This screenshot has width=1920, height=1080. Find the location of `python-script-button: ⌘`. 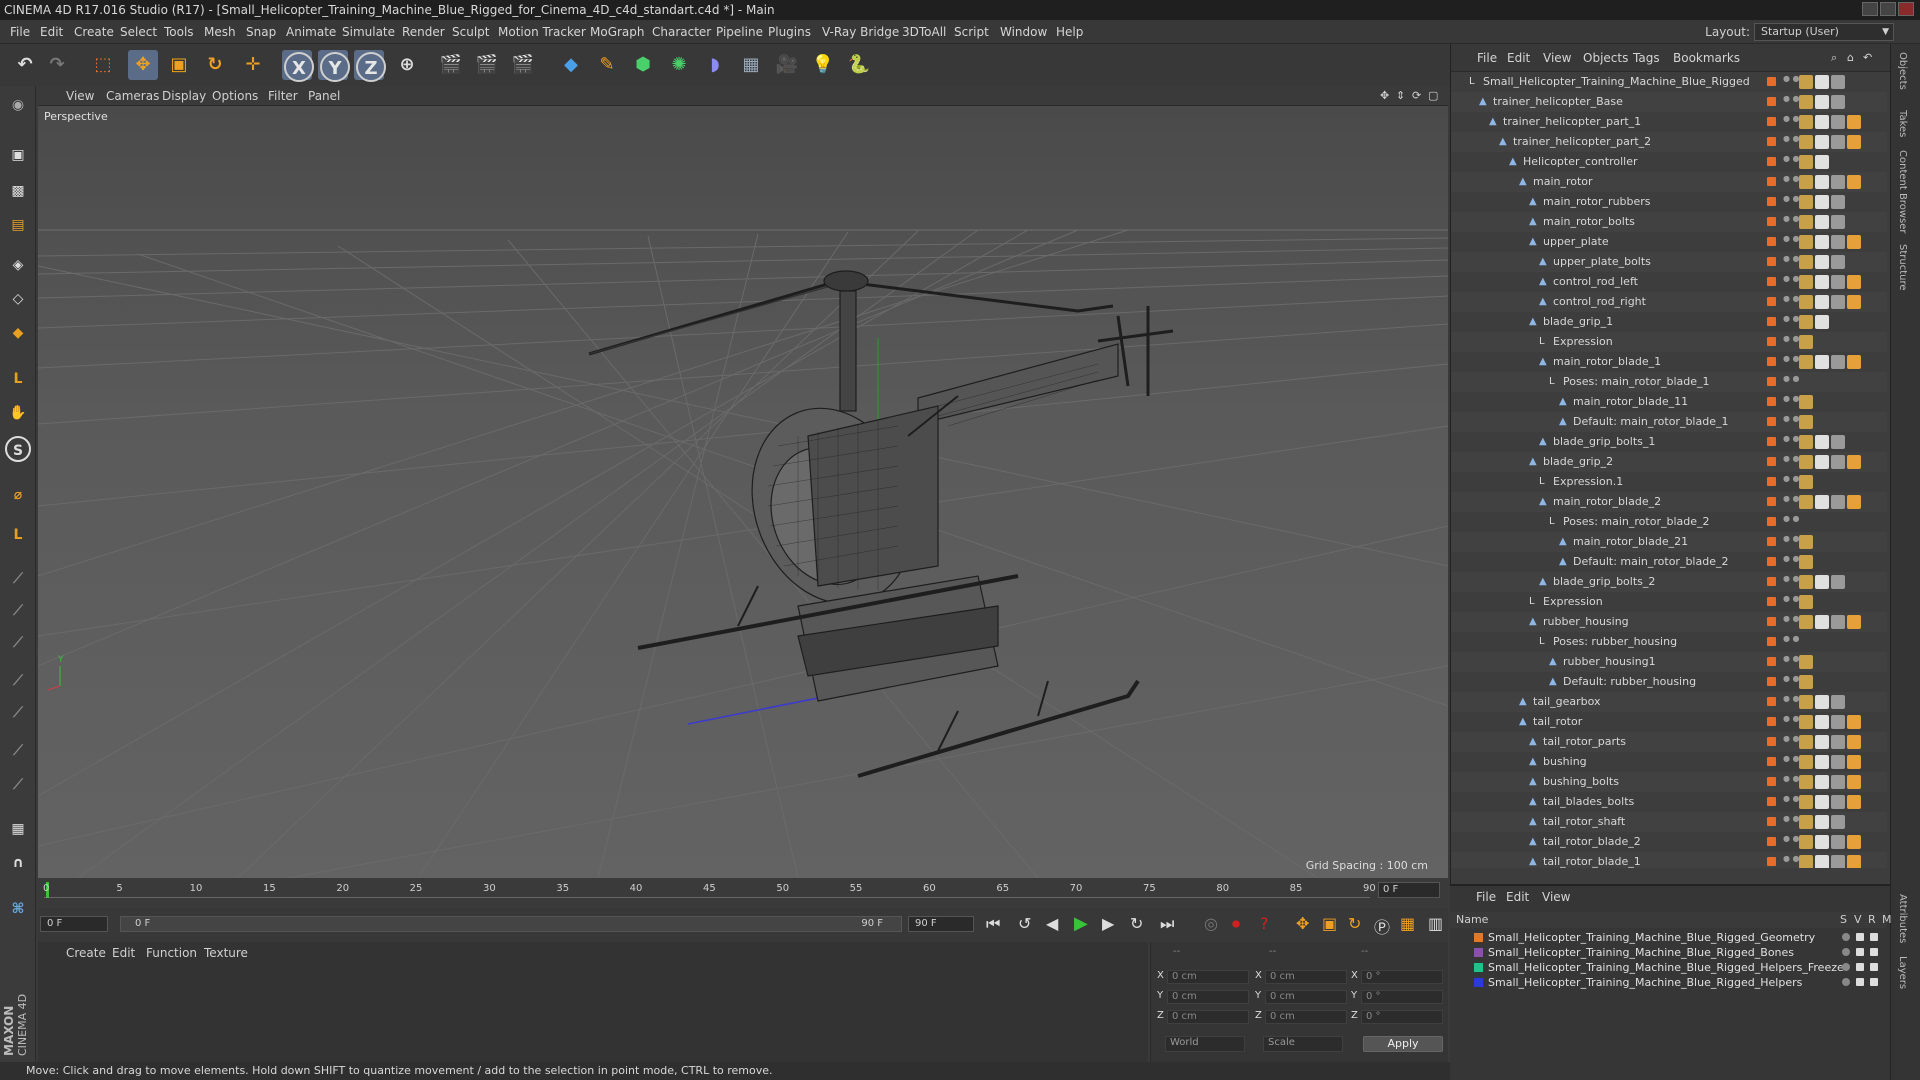

python-script-button: ⌘ is located at coordinates (18, 909).